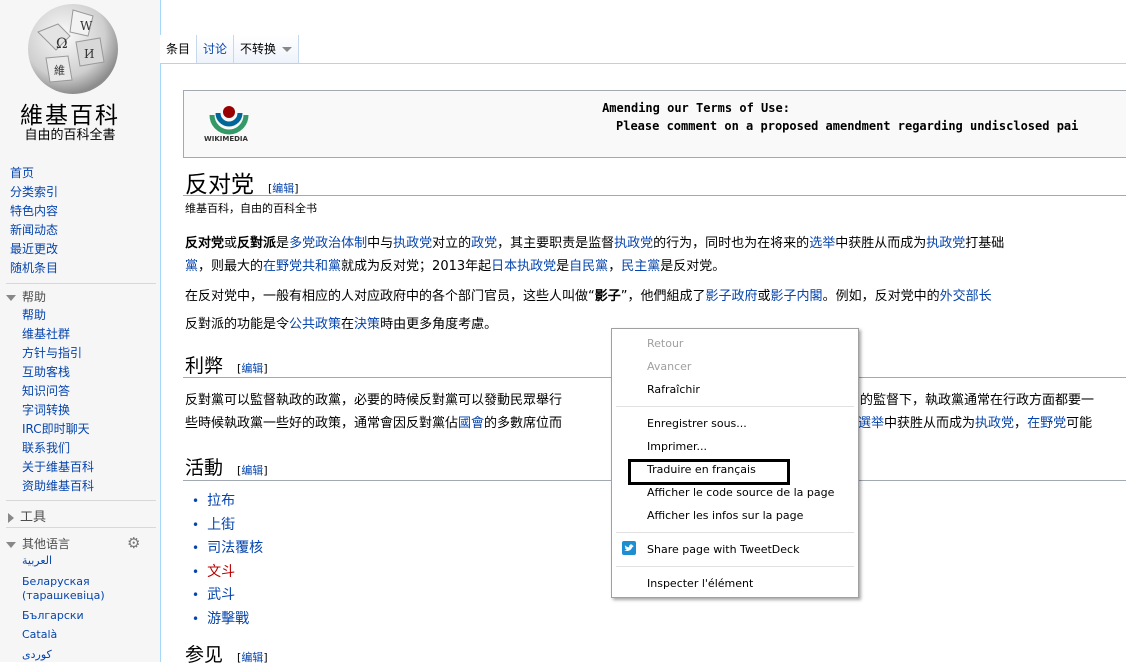 Image resolution: width=1126 pixels, height=667 pixels. What do you see at coordinates (315, 324) in the screenshot?
I see `link-public-policy: 公共政策` at bounding box center [315, 324].